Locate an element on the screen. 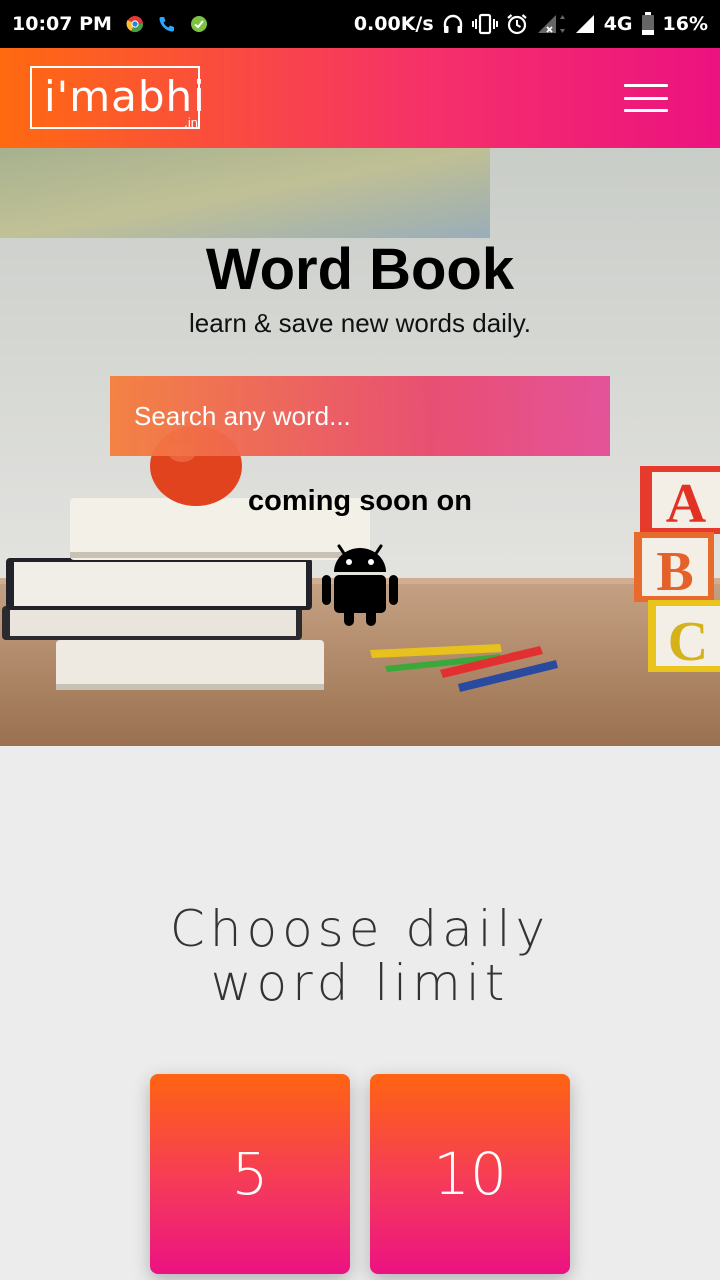 Image resolution: width=720 pixels, height=1280 pixels. status-time: 10:07 PM is located at coordinates (62, 24).